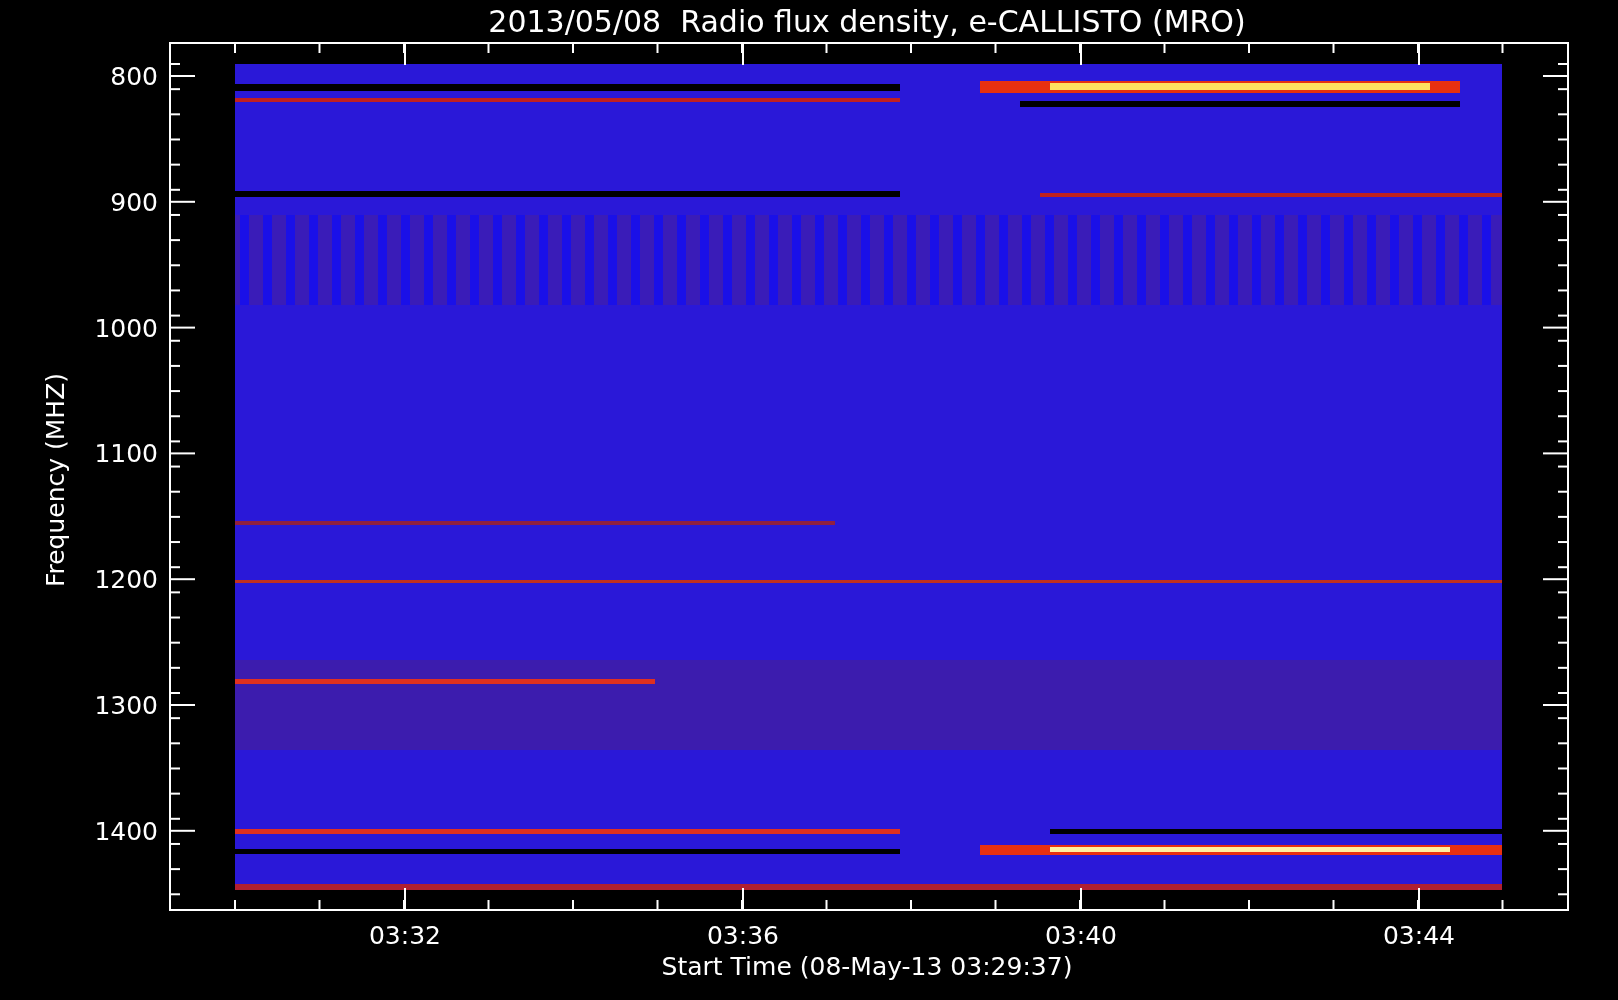 This screenshot has width=1618, height=1000. What do you see at coordinates (126, 454) in the screenshot?
I see `tick-label: 1100` at bounding box center [126, 454].